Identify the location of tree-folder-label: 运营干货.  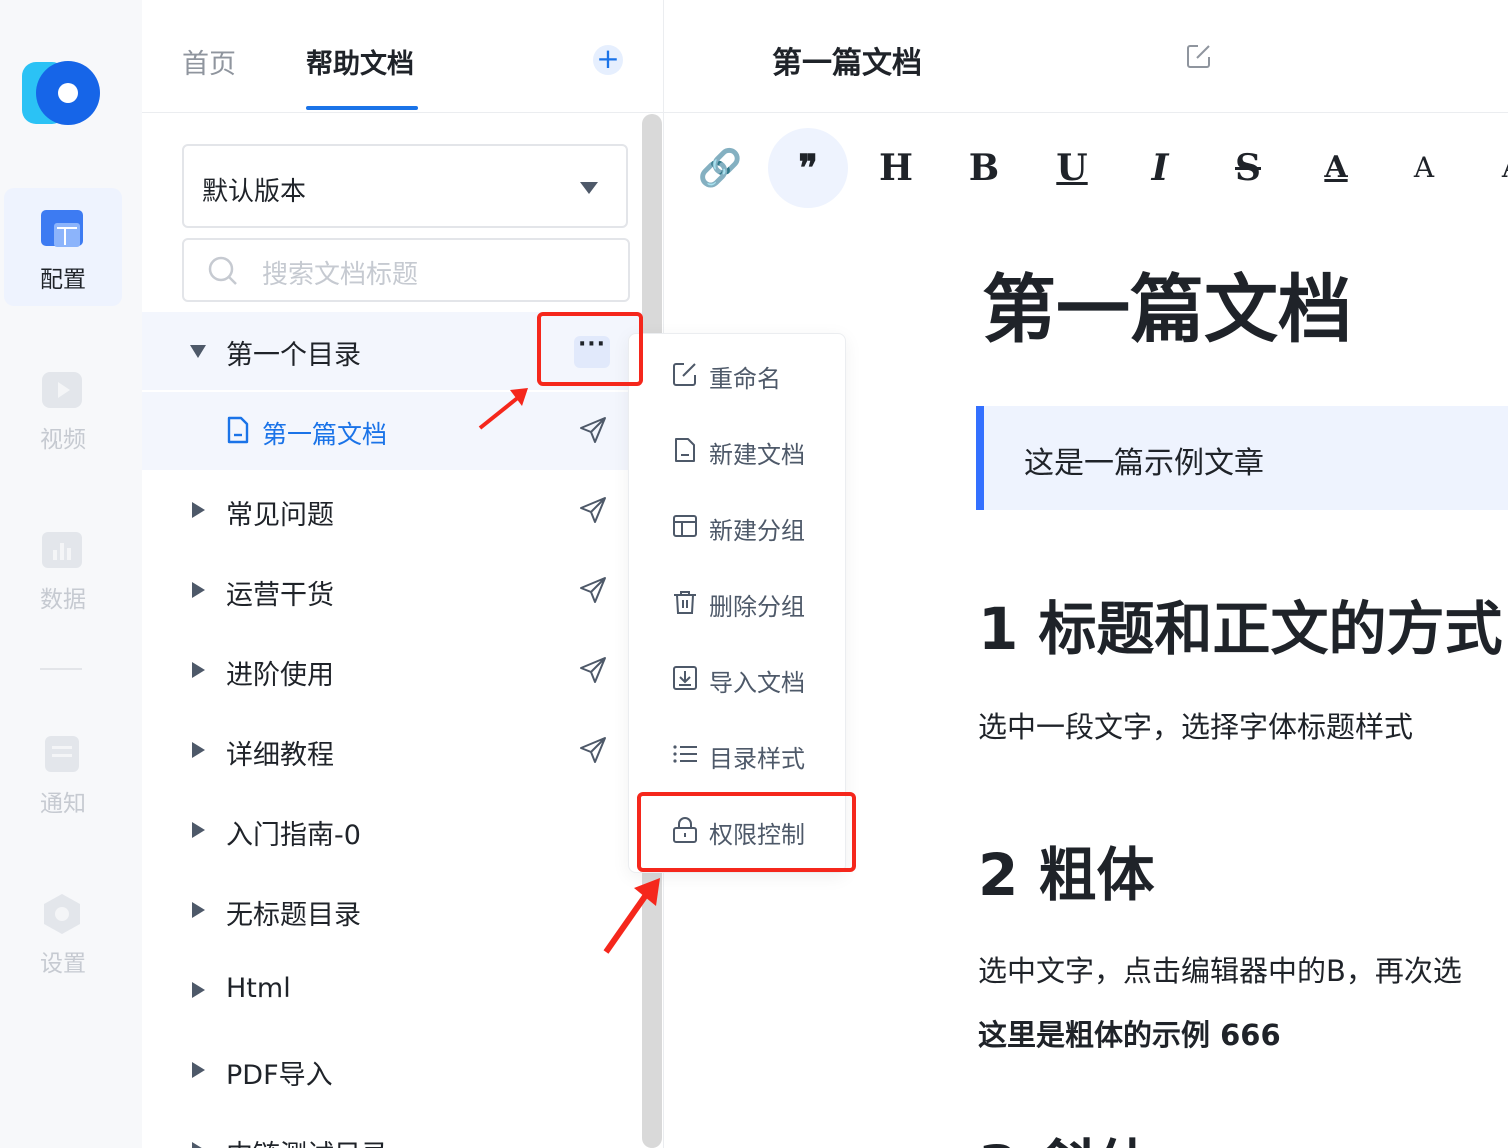
(280, 595).